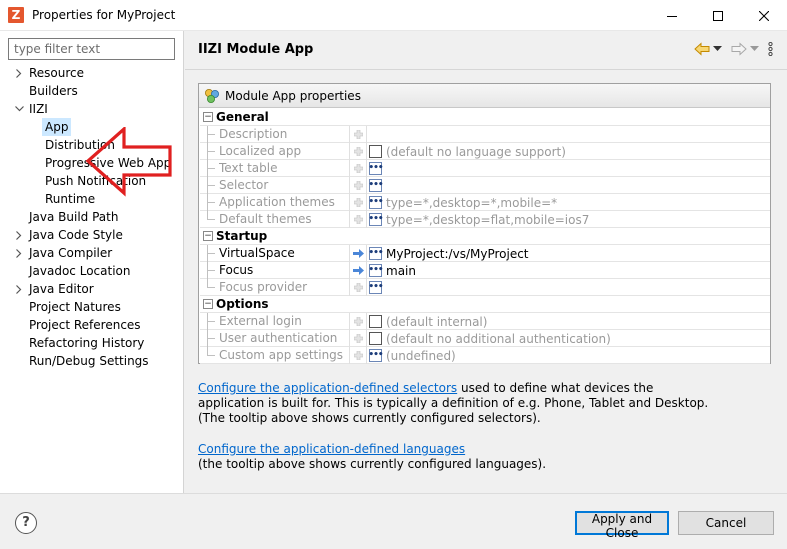  What do you see at coordinates (770, 49) in the screenshot?
I see `view-menu-button` at bounding box center [770, 49].